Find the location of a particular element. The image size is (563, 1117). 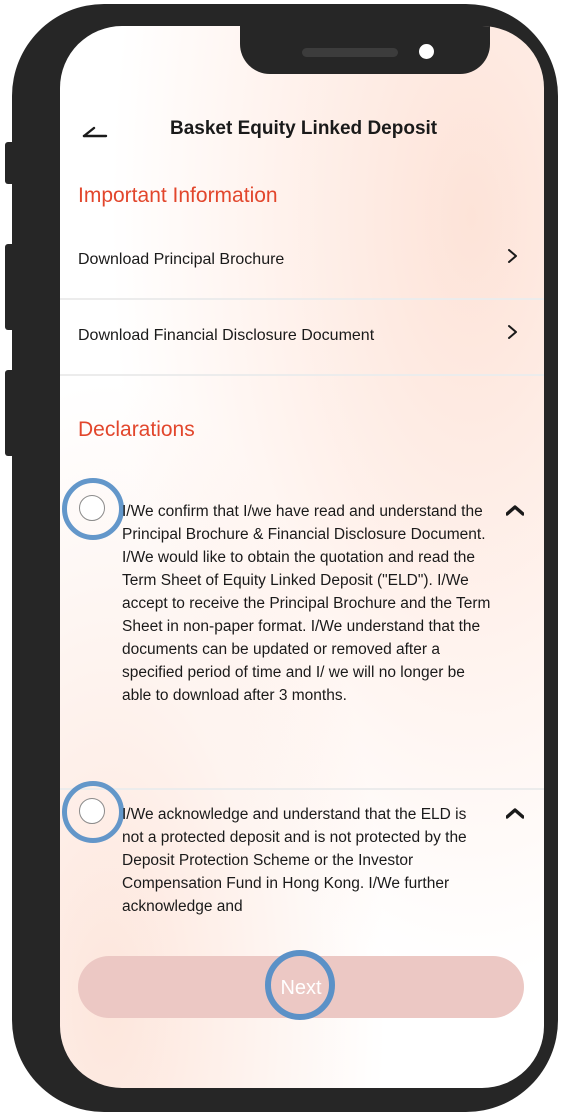

speaker-grill is located at coordinates (350, 52).